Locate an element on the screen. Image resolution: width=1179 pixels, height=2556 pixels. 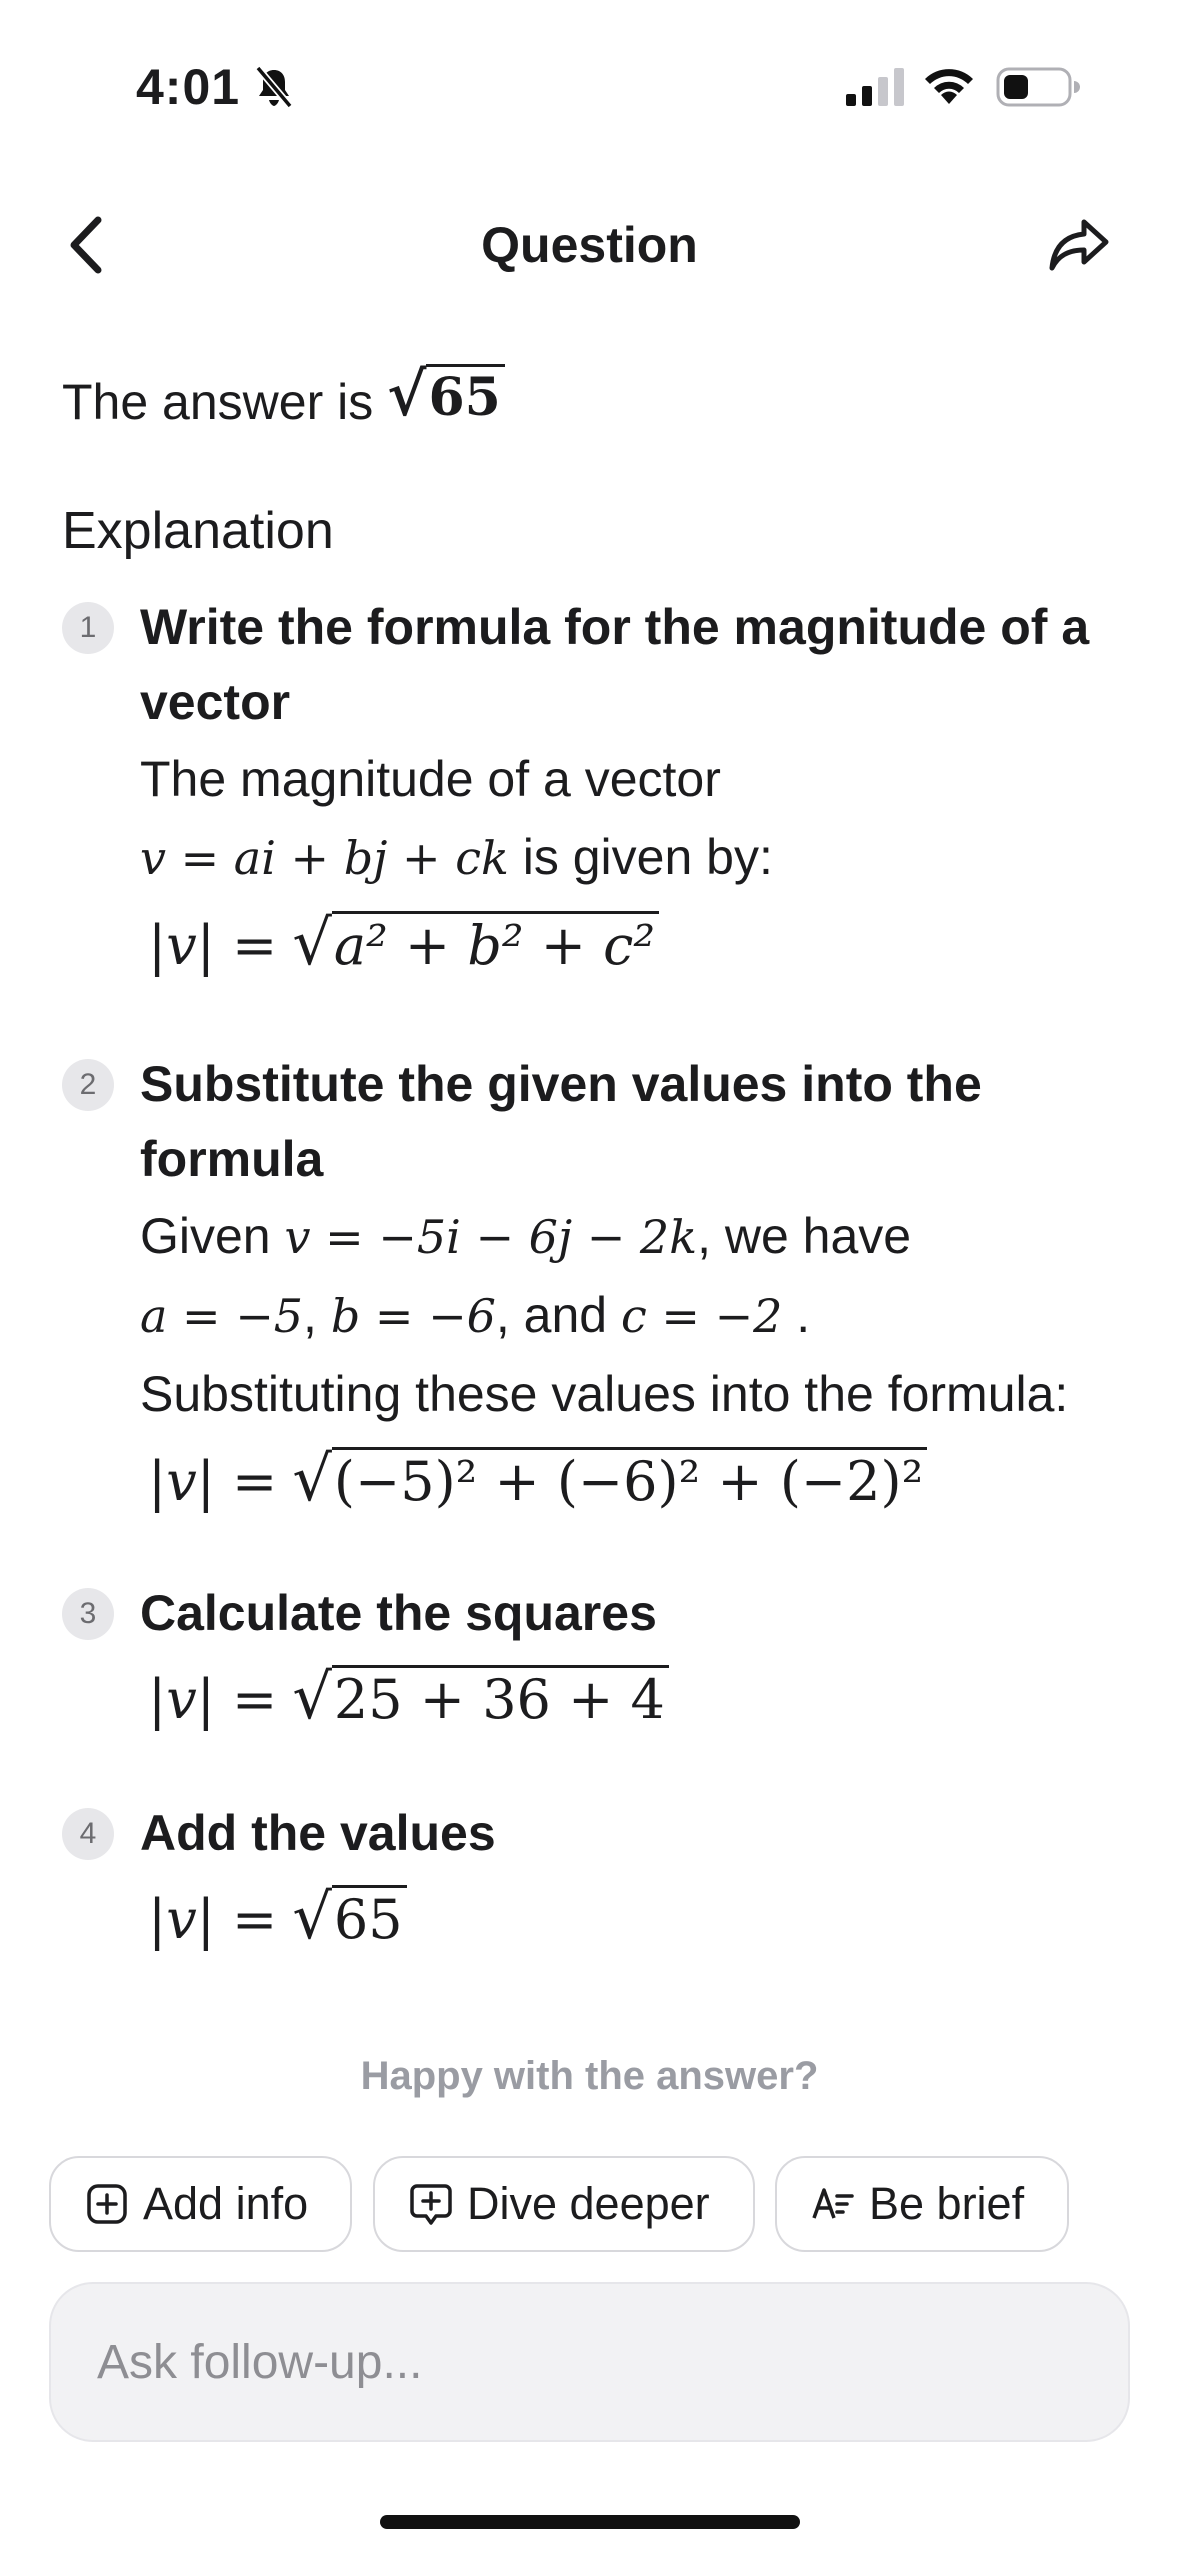
vector-equation: v = ai + bj + ck is located at coordinates (324, 858).